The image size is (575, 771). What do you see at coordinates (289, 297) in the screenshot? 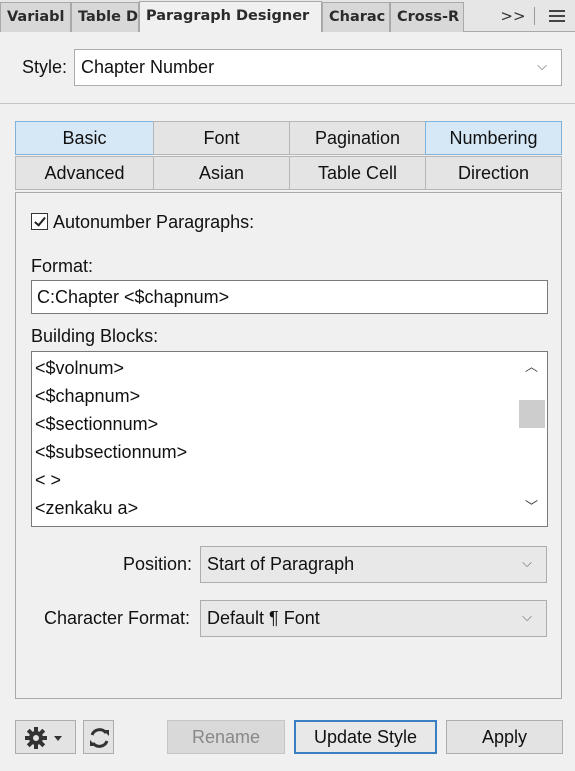
I see `format-input: C:Chapter <$chapnum>` at bounding box center [289, 297].